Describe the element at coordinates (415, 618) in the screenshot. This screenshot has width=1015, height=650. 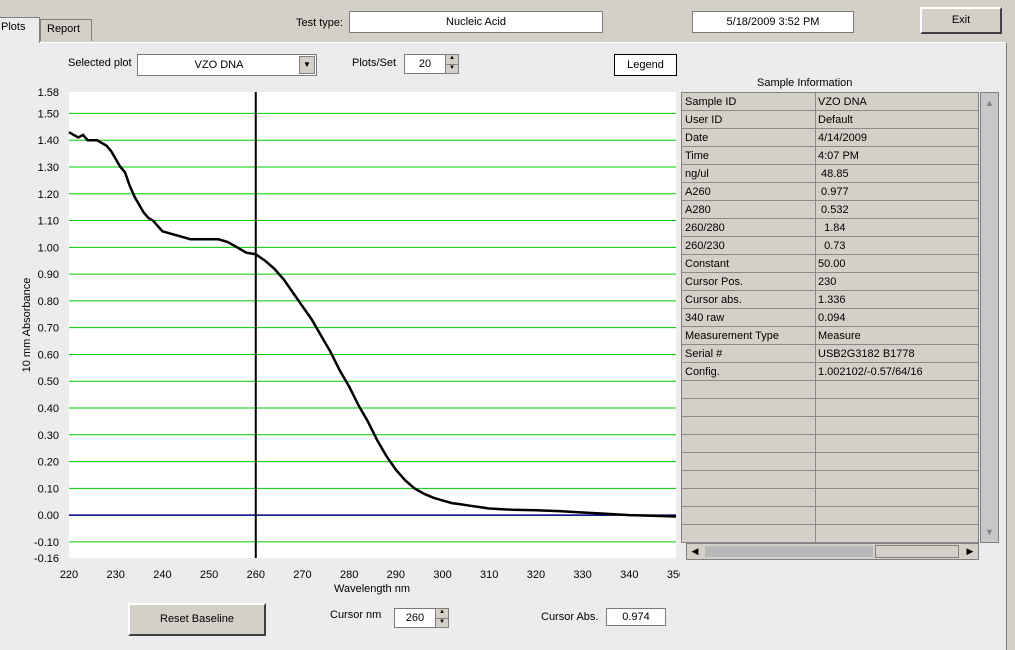
I see `cursor-nm-input: 260` at that location.